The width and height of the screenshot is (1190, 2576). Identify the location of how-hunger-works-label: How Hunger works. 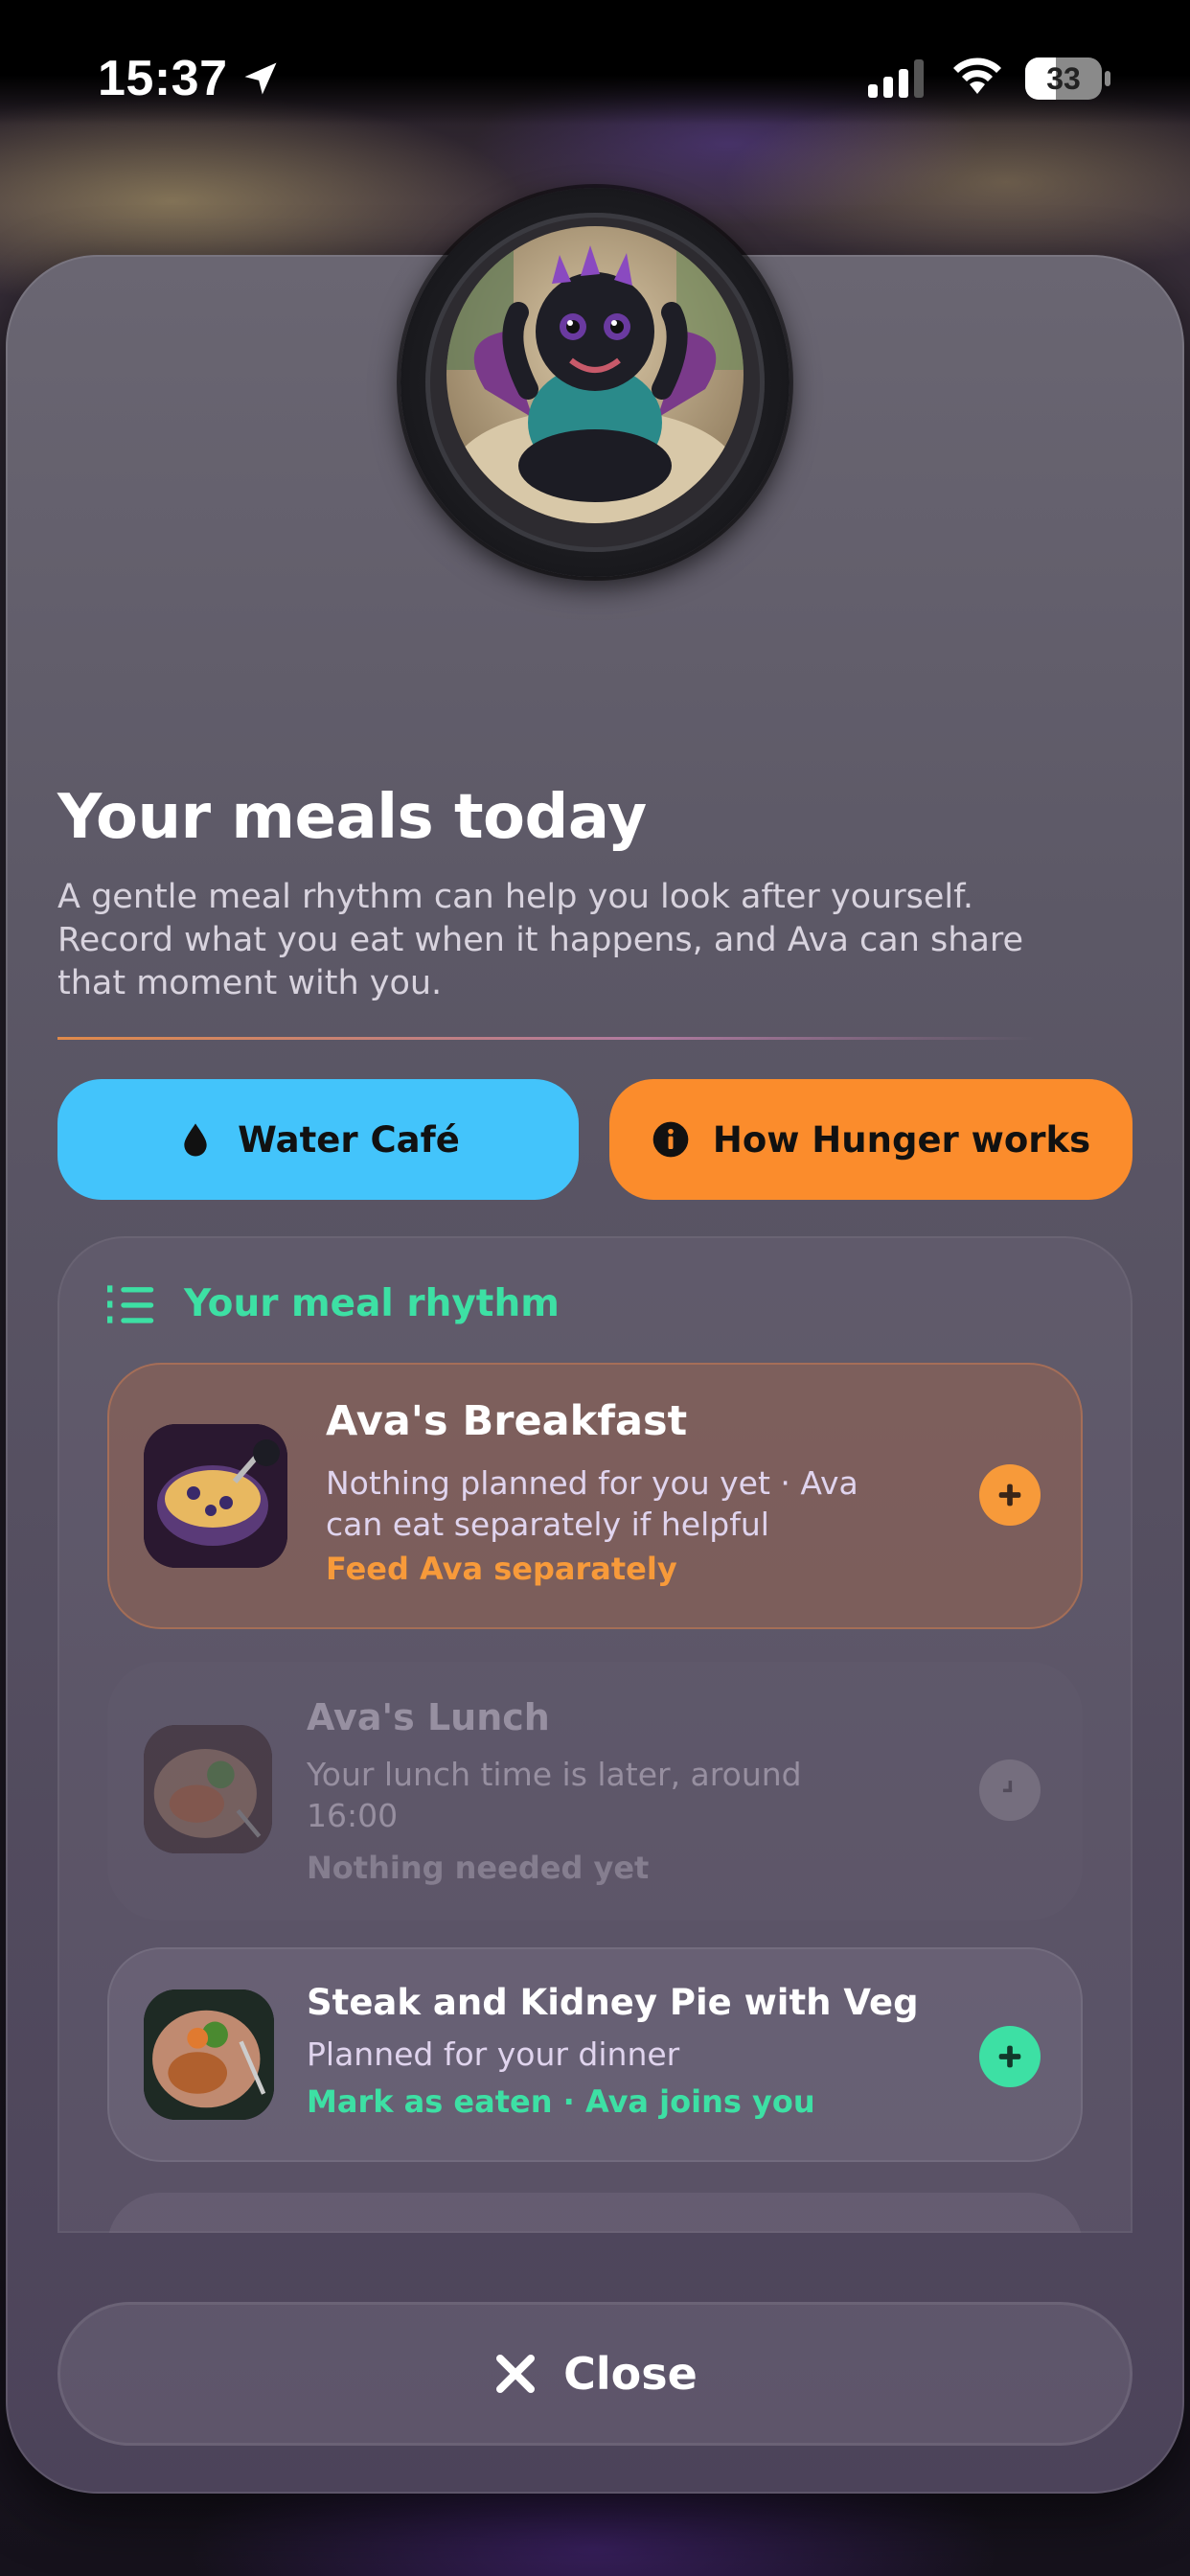
(902, 1139).